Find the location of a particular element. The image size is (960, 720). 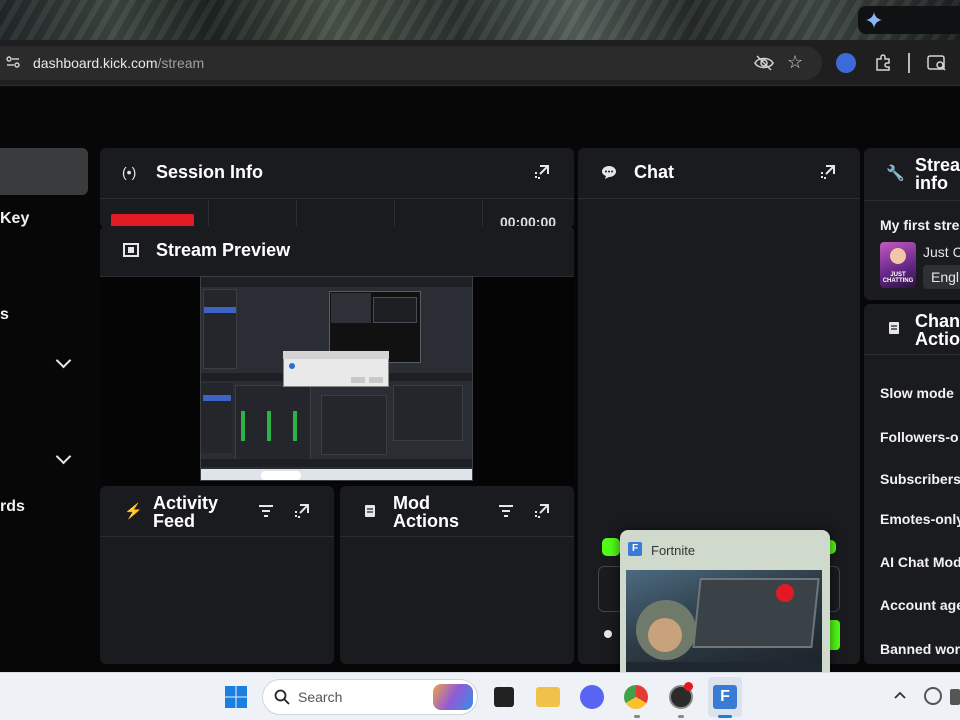

title-line: Actio is located at coordinates (937, 339).